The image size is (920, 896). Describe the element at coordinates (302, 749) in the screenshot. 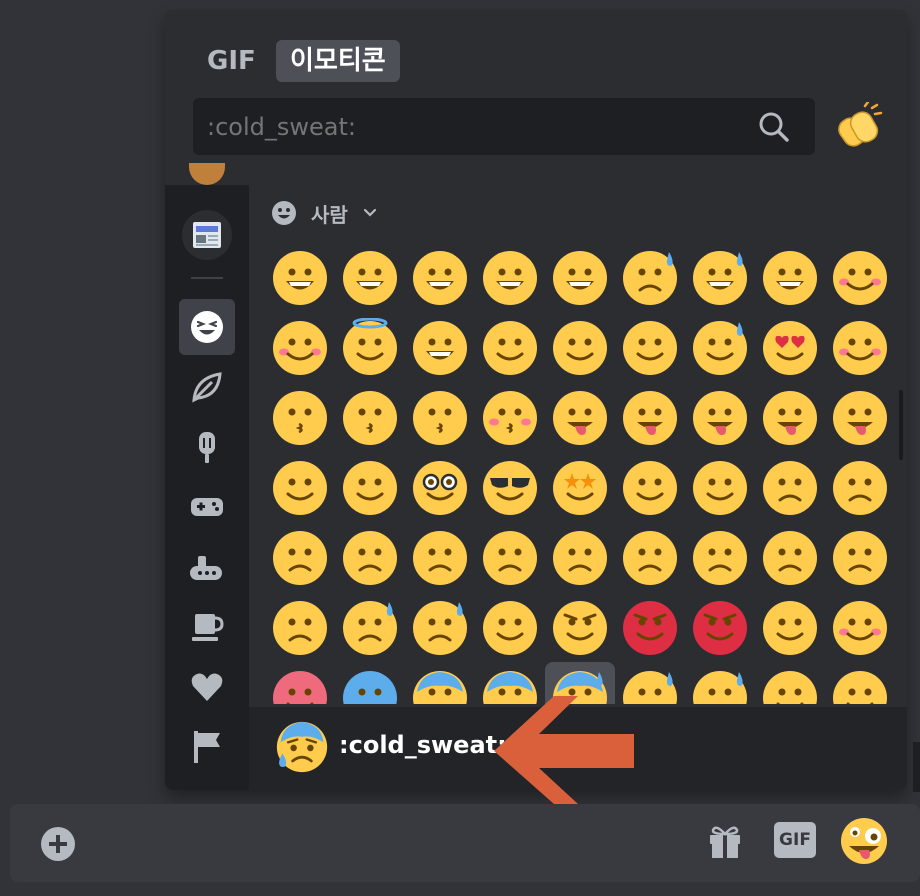

I see `cold-sweat-icon` at that location.